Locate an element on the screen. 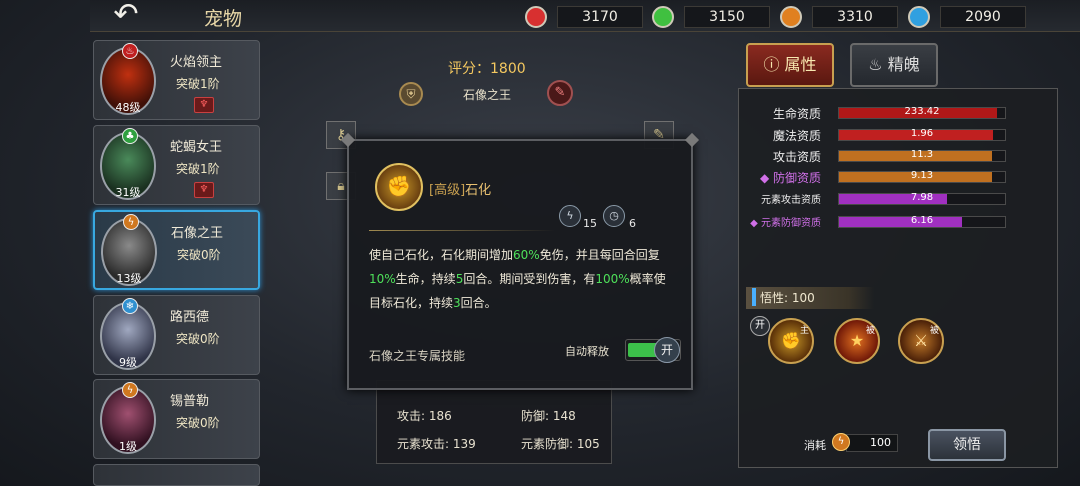 Image resolution: width=1080 pixels, height=486 pixels. skill-name: [高级]石化 is located at coordinates (460, 190).